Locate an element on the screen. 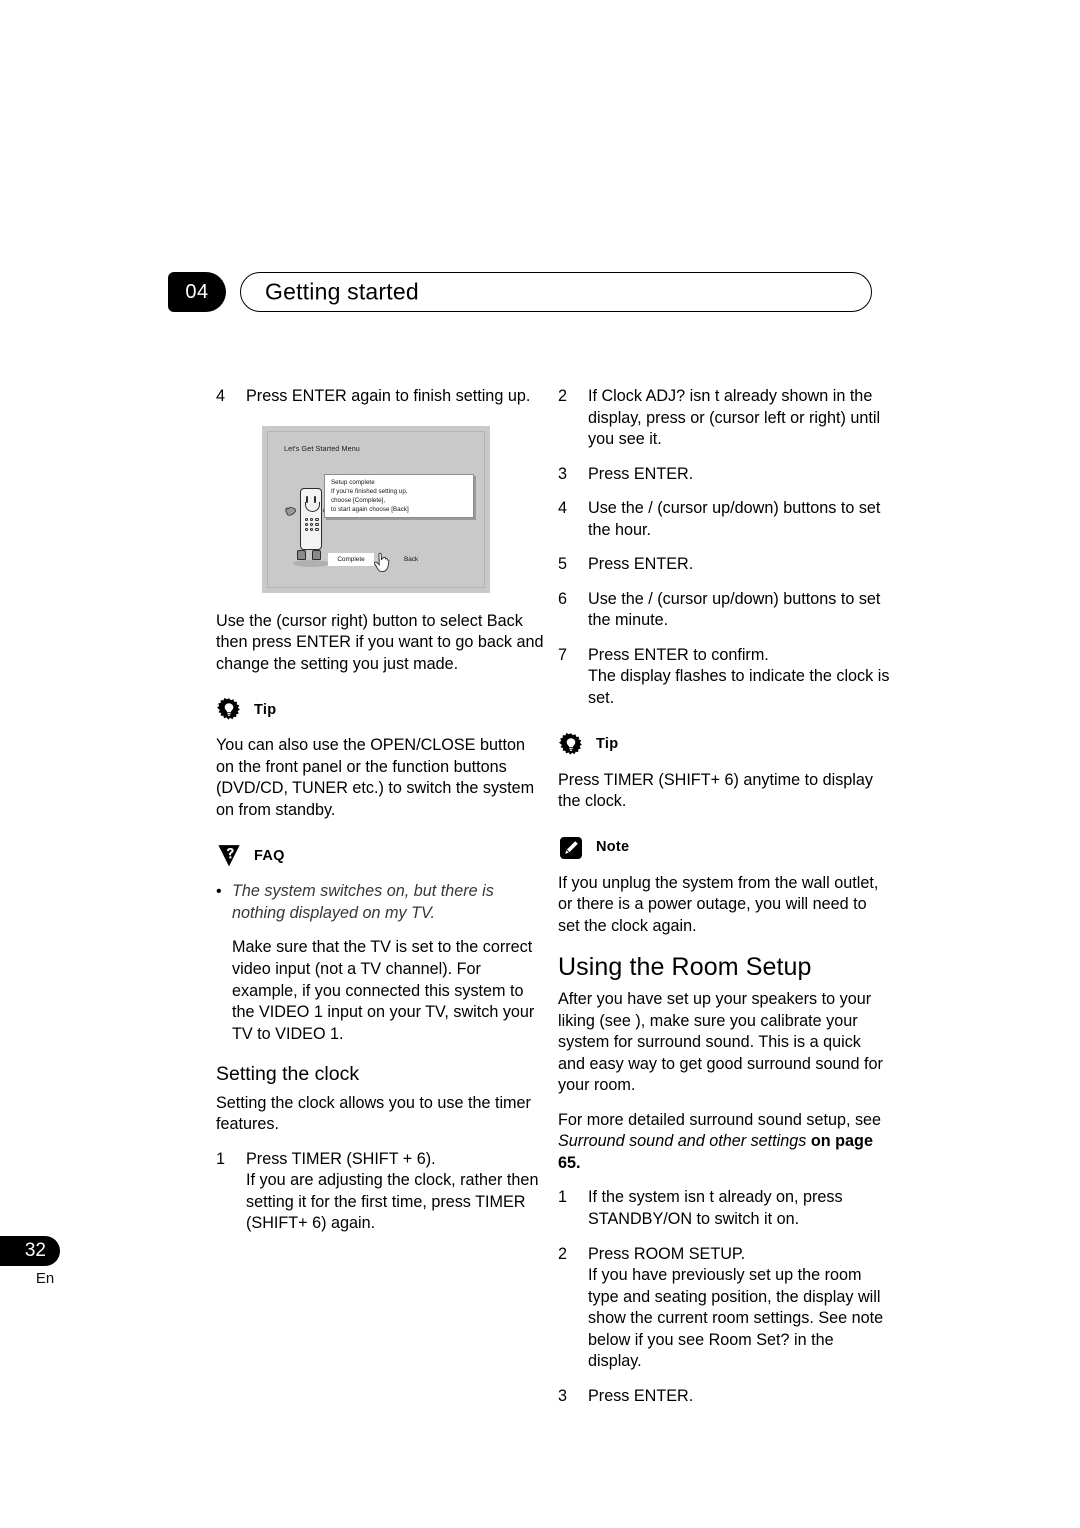 This screenshot has height=1528, width=1080. mascot-smile is located at coordinates (312, 507).